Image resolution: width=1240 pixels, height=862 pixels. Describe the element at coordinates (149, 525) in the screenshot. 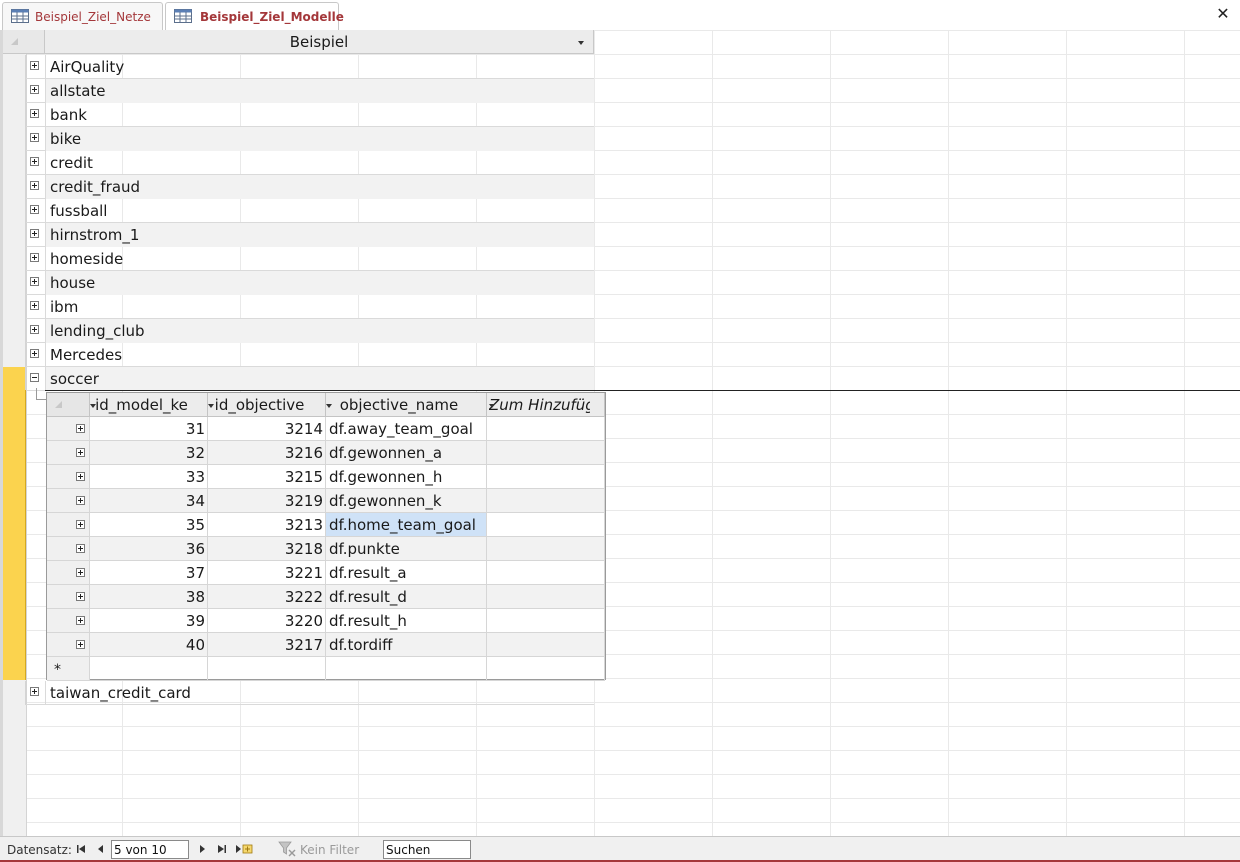

I see `cell-id-model: 35` at that location.